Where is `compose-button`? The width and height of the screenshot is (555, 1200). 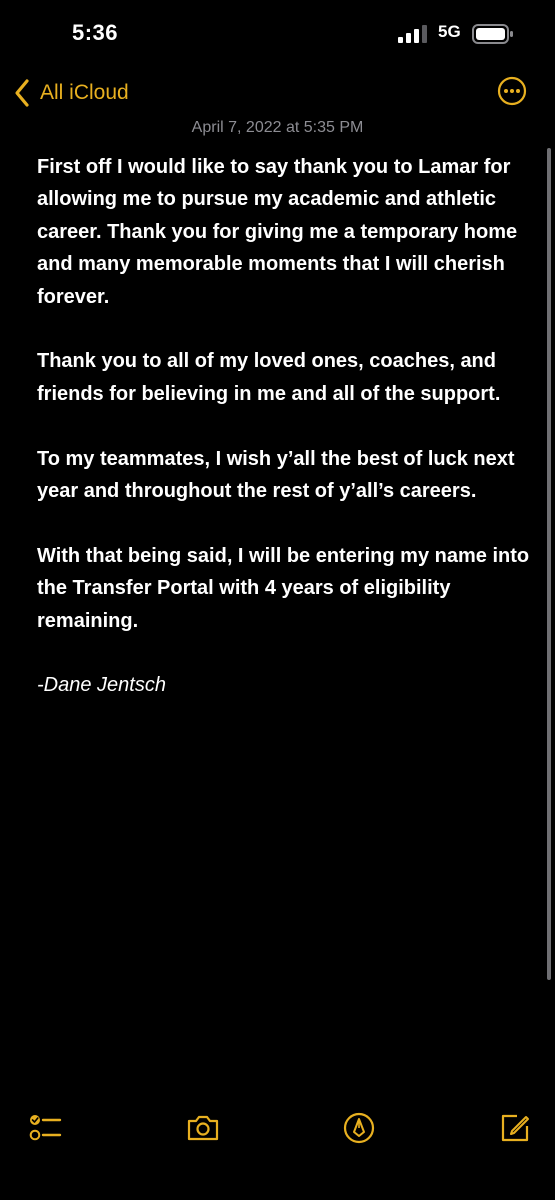
compose-button is located at coordinates (515, 1128).